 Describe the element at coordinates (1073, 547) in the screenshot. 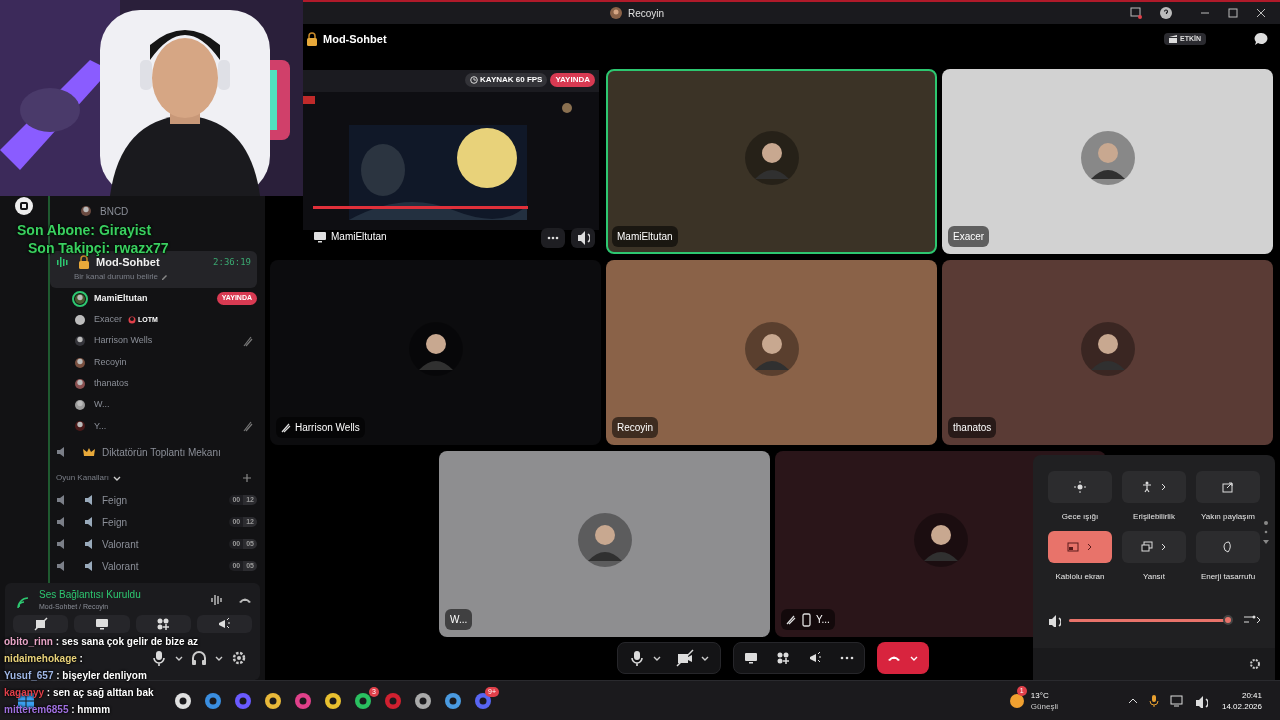

I see `cast-icon` at that location.